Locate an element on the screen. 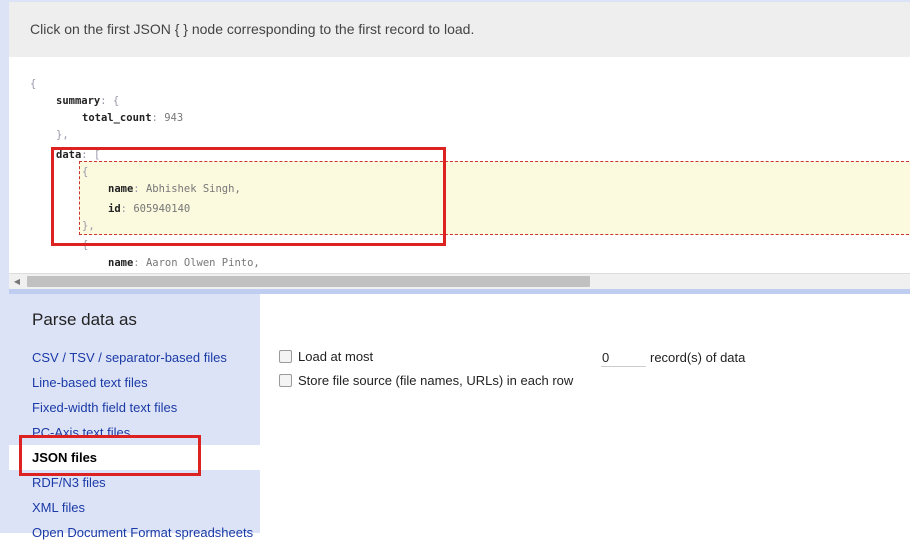 Image resolution: width=910 pixels, height=545 pixels. json-line: name: Aaron Olwen Pinto, is located at coordinates (184, 263).